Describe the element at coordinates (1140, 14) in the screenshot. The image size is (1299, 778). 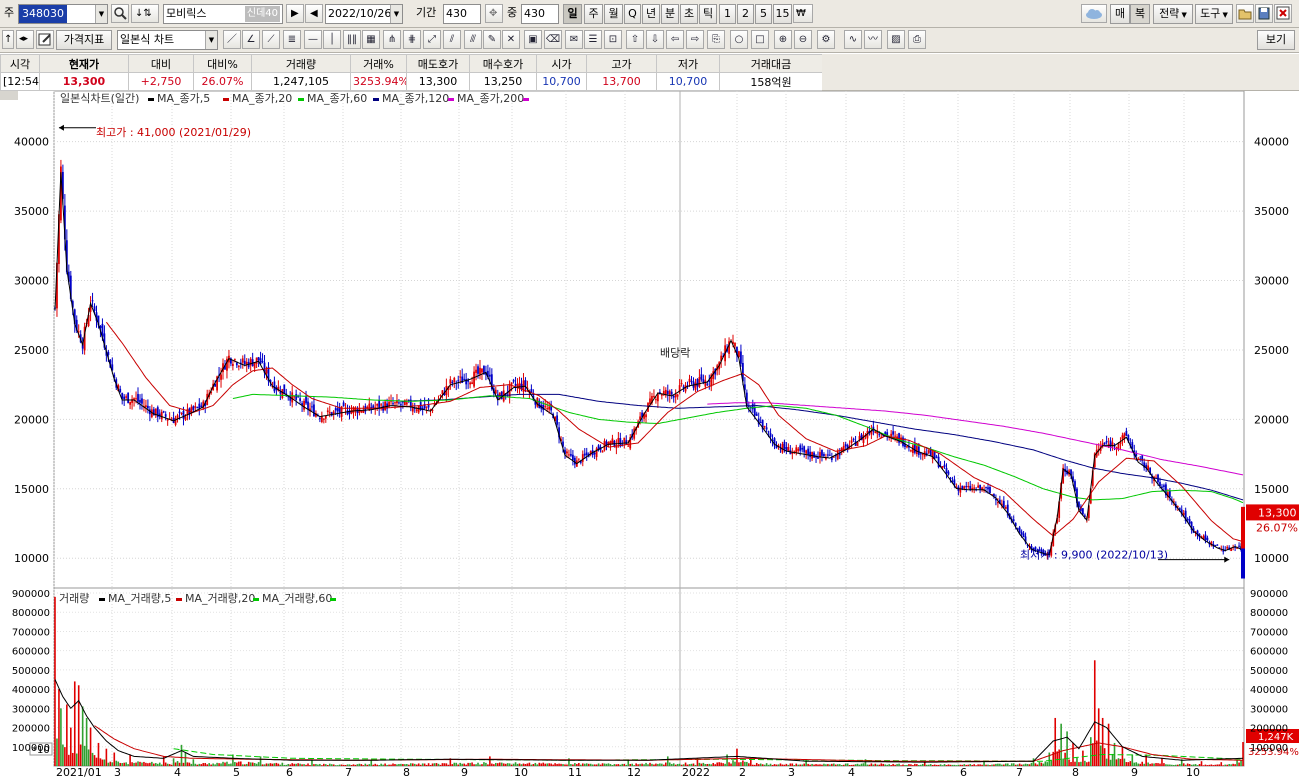
I see `multi-button: 복` at that location.